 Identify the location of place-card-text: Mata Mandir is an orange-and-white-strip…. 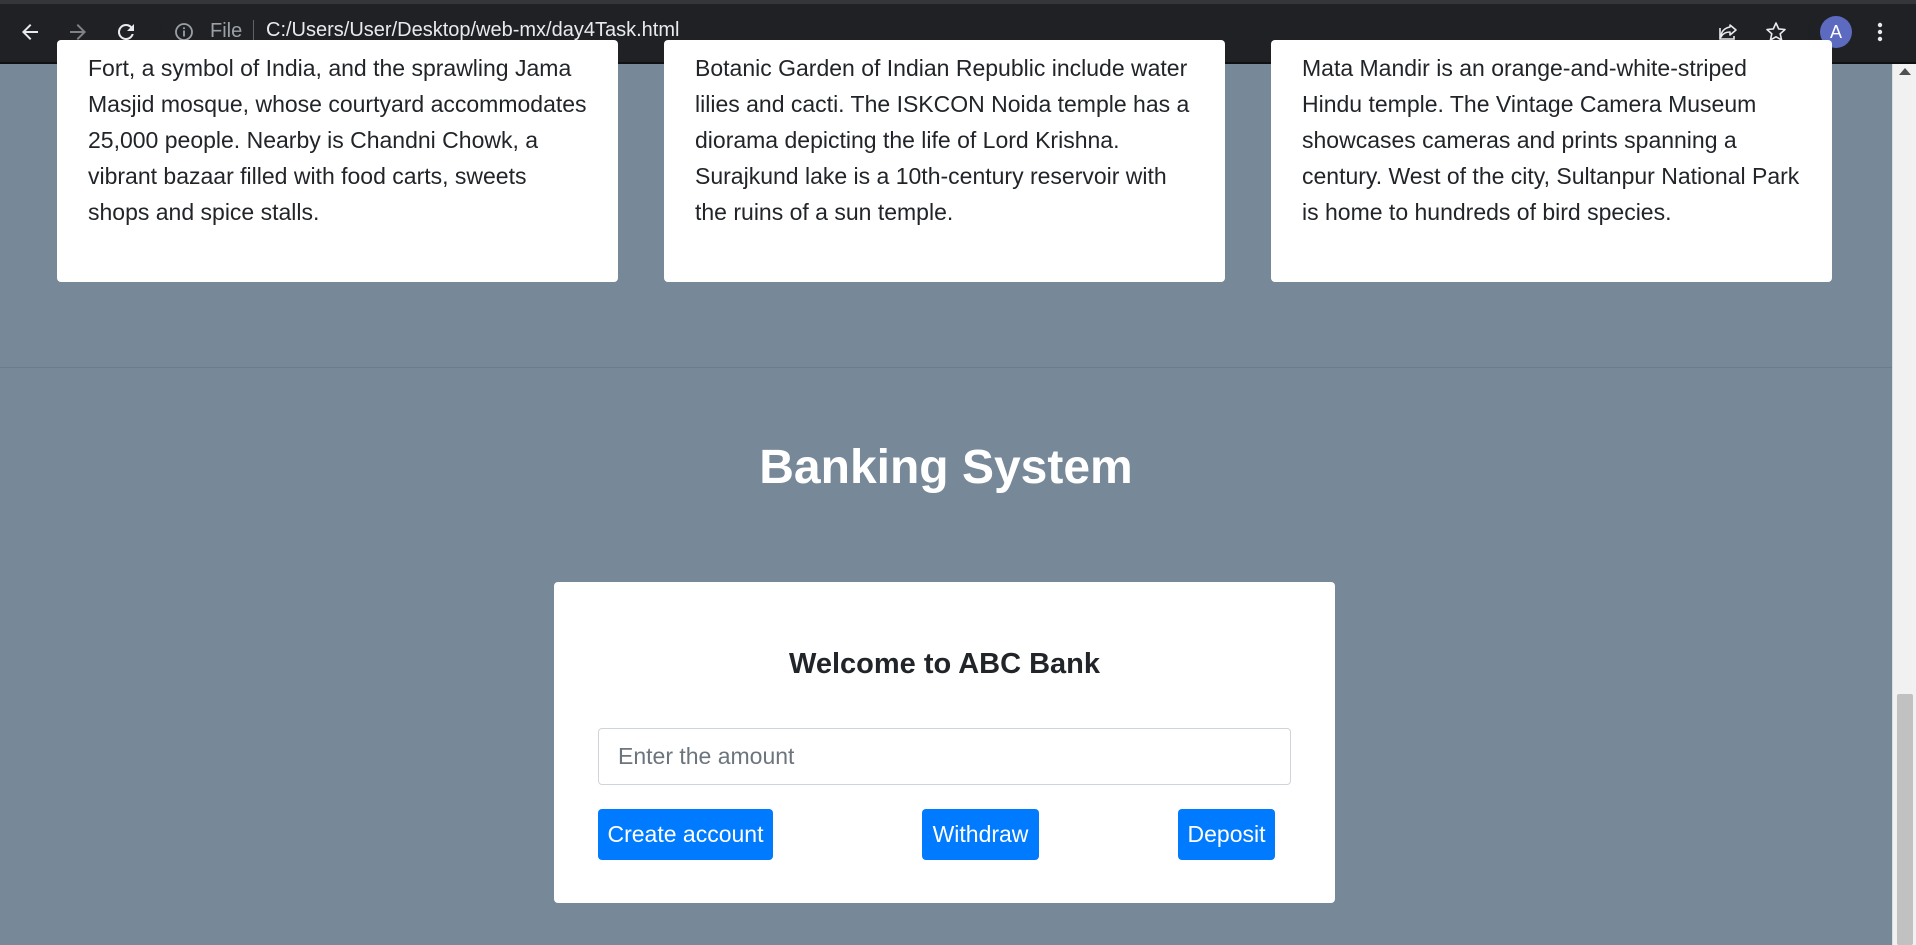
(1551, 140).